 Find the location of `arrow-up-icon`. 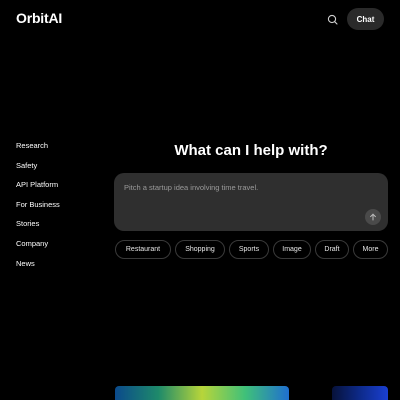

arrow-up-icon is located at coordinates (373, 217).